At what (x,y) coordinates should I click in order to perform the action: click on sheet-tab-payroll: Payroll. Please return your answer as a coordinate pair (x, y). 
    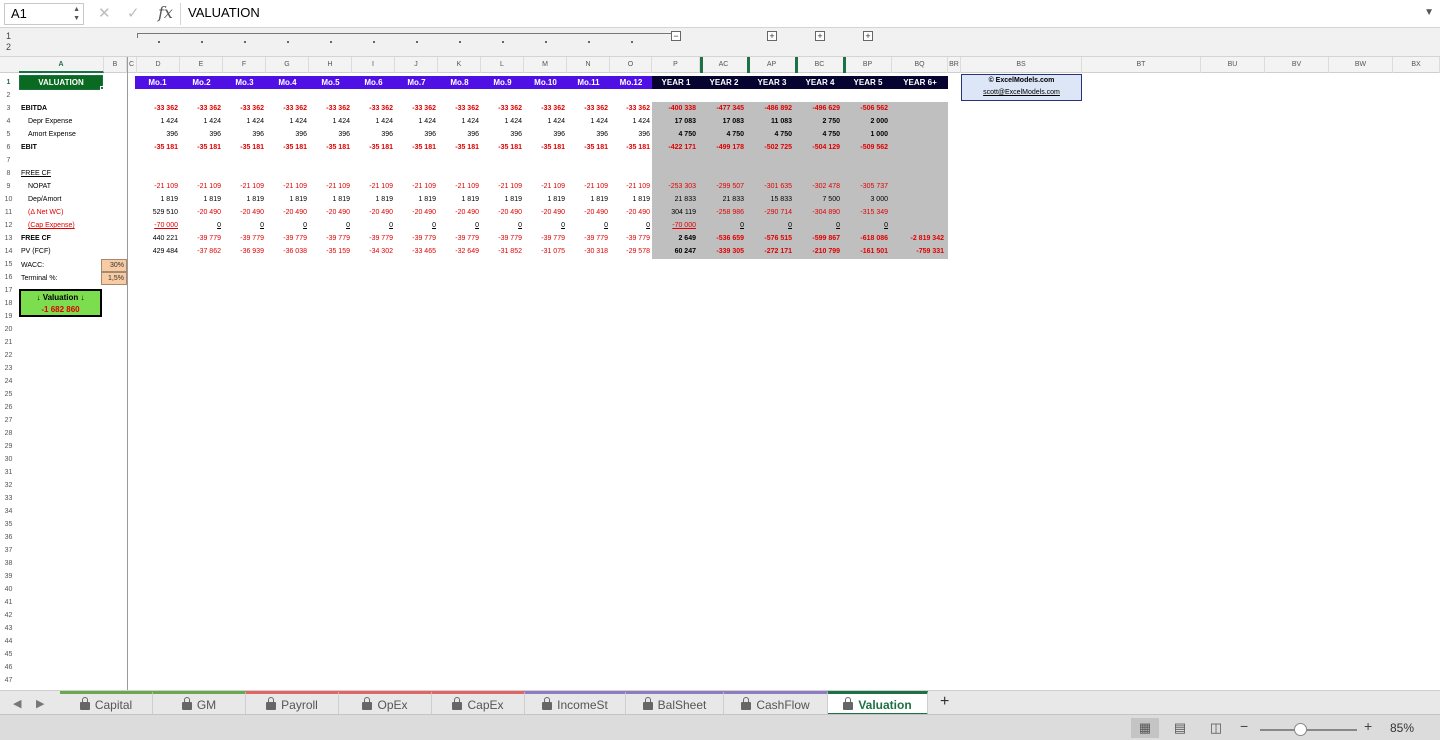
    Looking at the image, I should click on (292, 703).